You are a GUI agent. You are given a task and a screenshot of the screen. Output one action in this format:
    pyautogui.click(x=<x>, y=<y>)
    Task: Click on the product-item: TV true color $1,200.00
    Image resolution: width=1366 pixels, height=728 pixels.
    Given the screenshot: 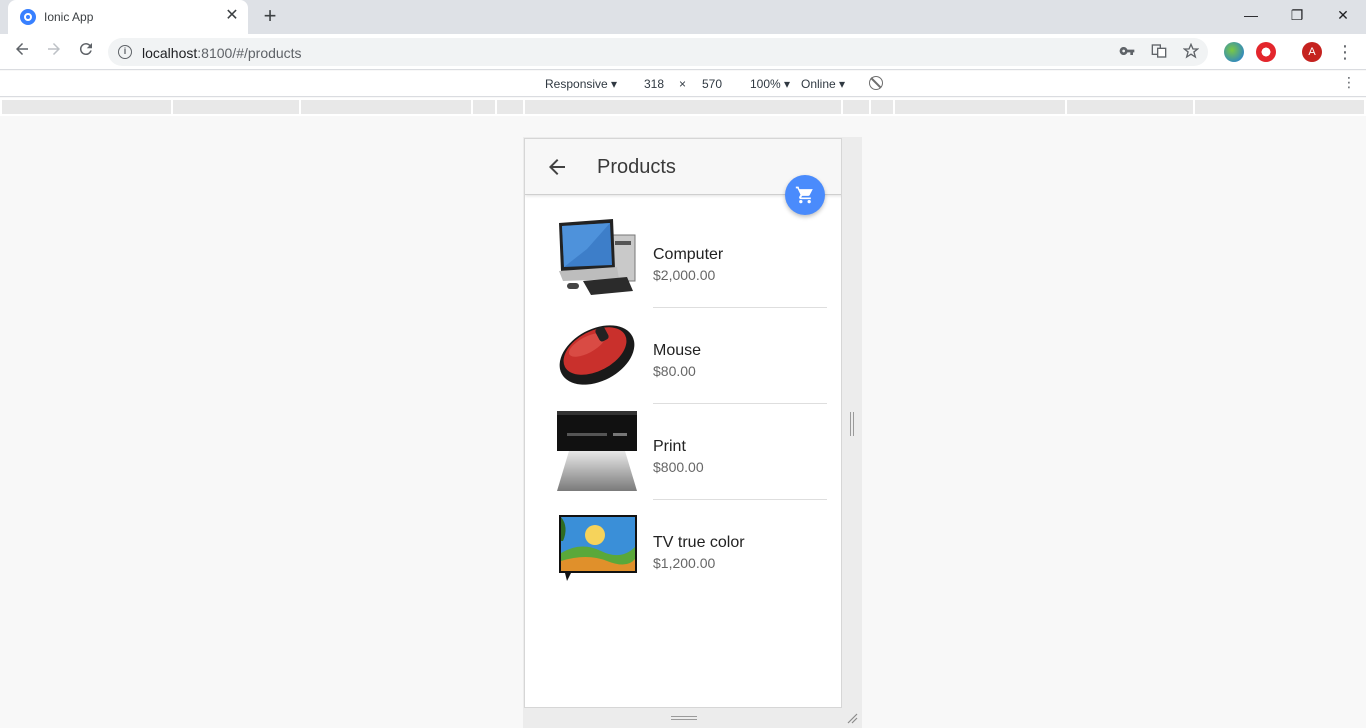 What is the action you would take?
    pyautogui.click(x=683, y=555)
    